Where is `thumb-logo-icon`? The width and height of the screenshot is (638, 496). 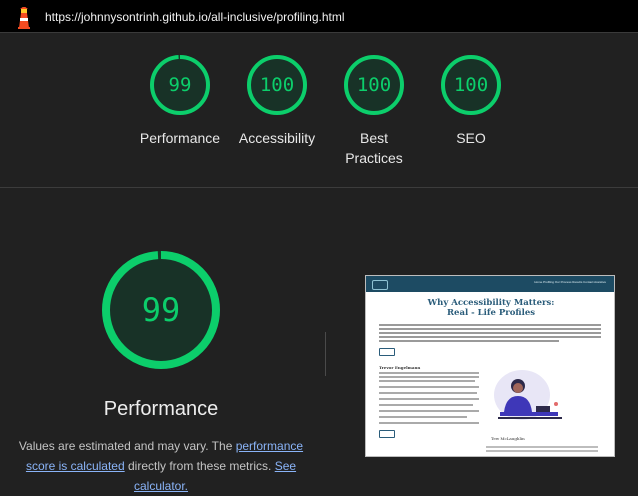
thumb-logo-icon is located at coordinates (380, 285).